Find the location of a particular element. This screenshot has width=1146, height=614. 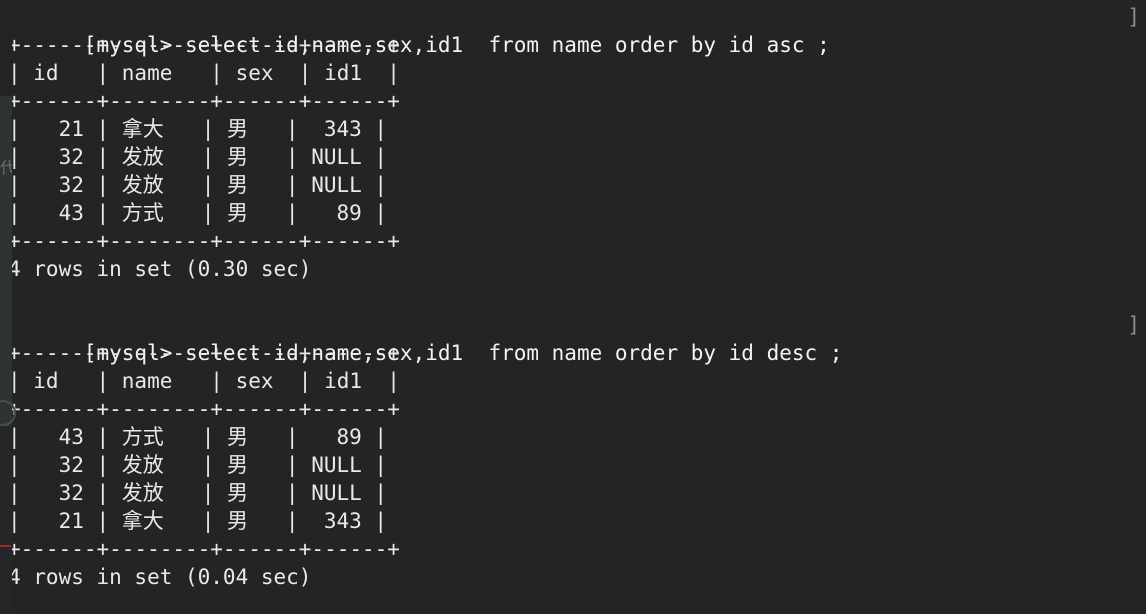

table-header-row-2: | id | name | sex | id1 | is located at coordinates (204, 381).